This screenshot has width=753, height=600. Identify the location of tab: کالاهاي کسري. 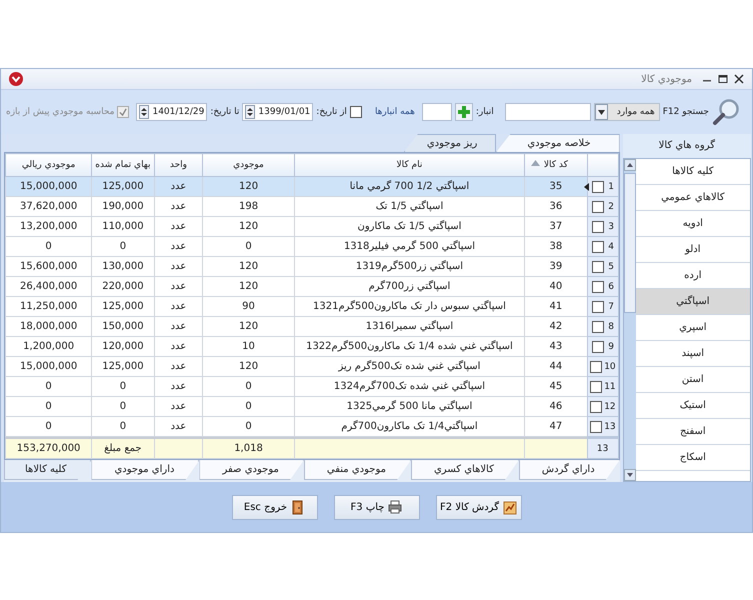
(464, 470).